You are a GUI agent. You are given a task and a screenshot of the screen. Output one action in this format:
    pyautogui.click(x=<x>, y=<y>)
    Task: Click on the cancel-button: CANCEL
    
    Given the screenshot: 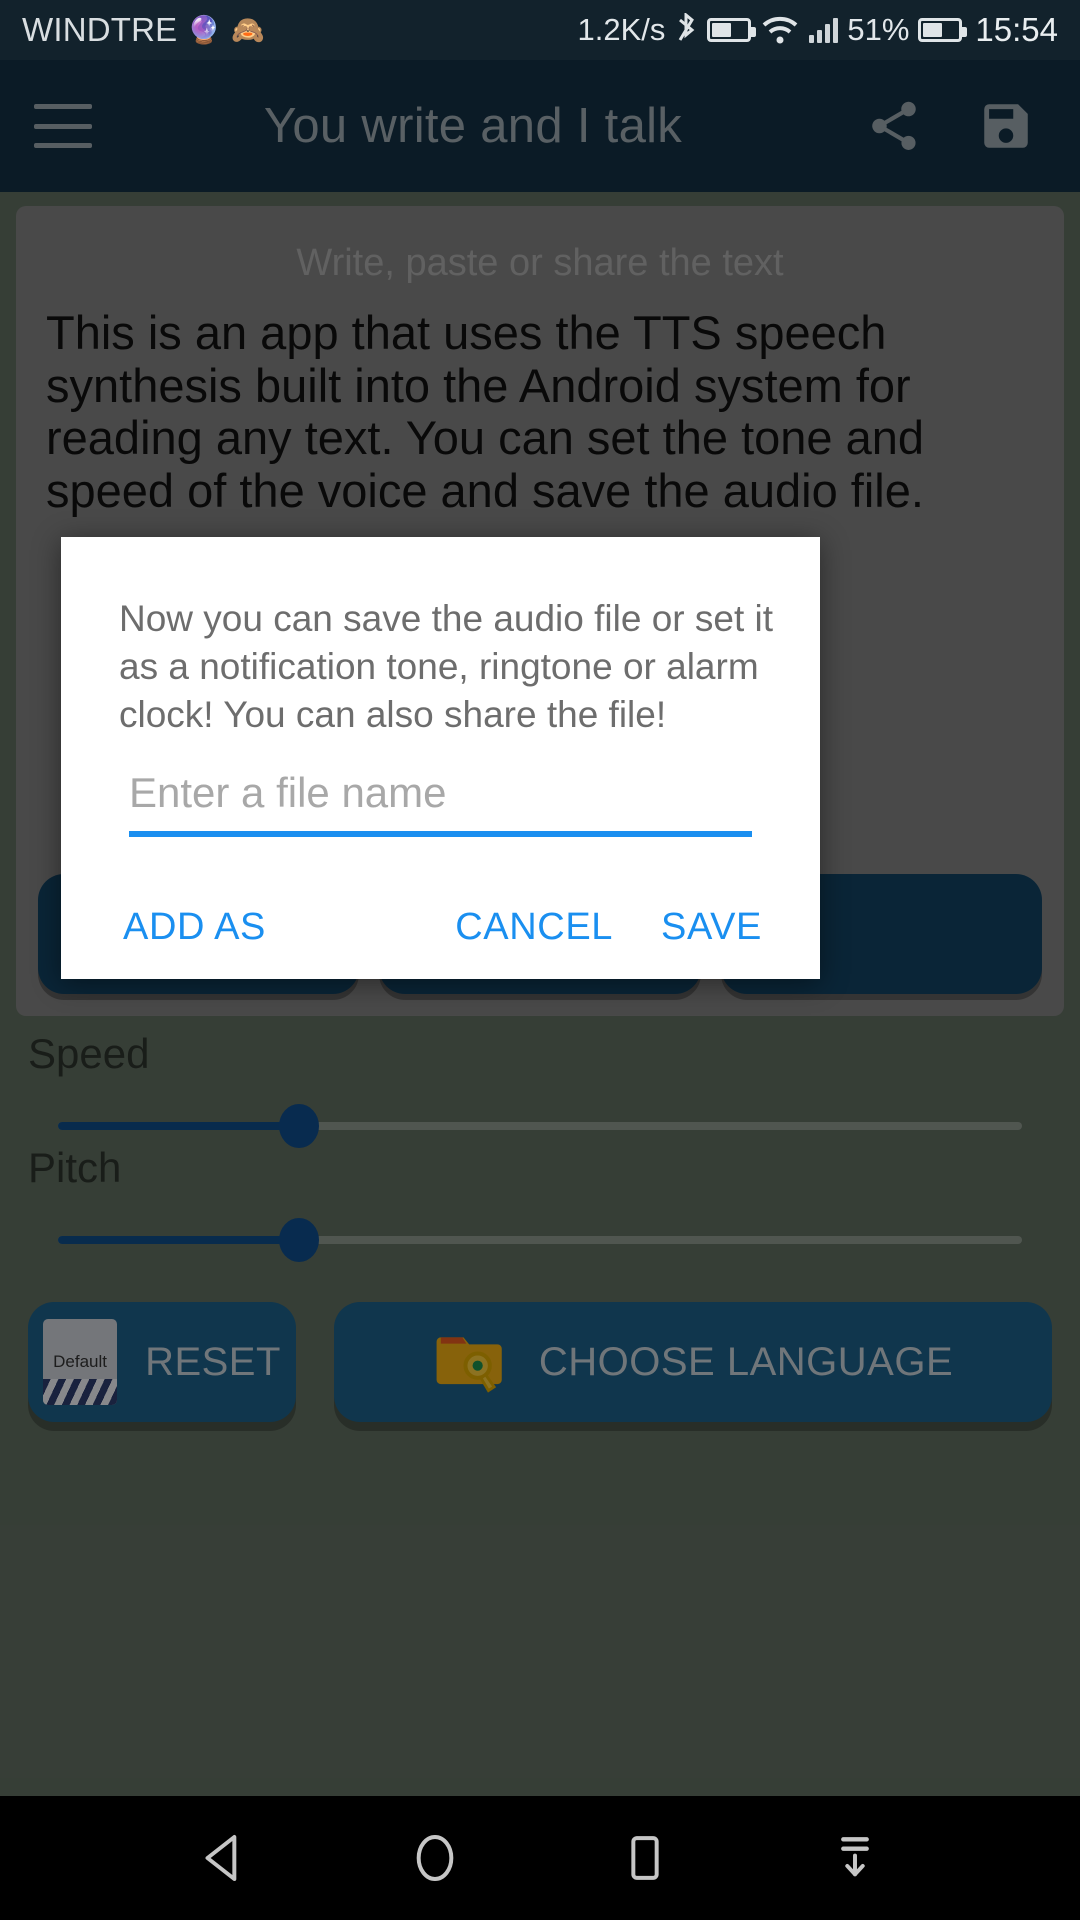 What is the action you would take?
    pyautogui.click(x=534, y=927)
    